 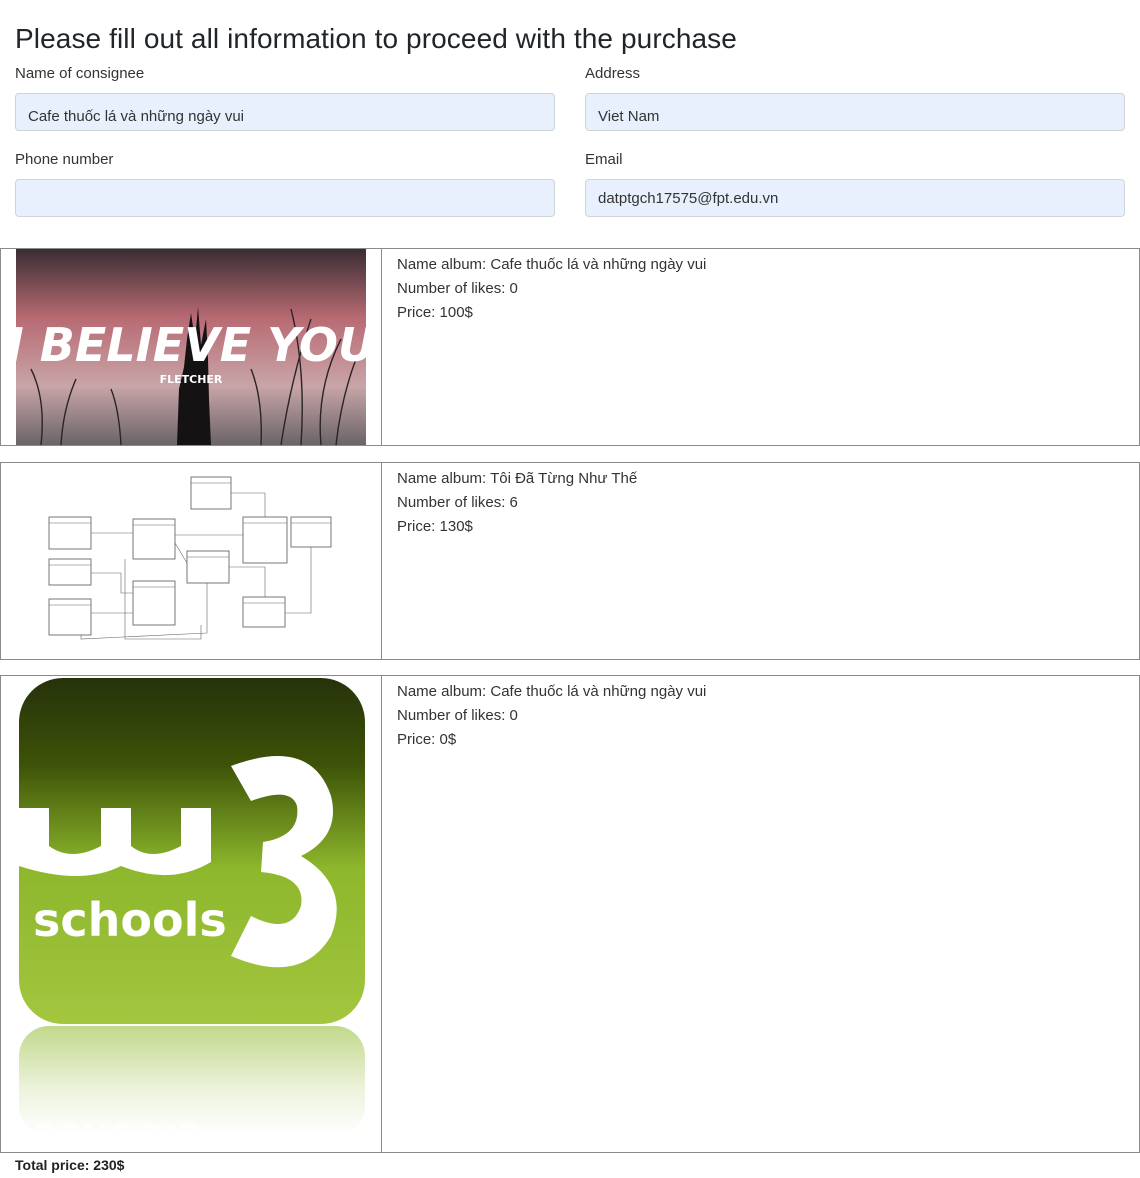 I want to click on album-cover-text: I BELIEVE YOU, so click(x=191, y=345).